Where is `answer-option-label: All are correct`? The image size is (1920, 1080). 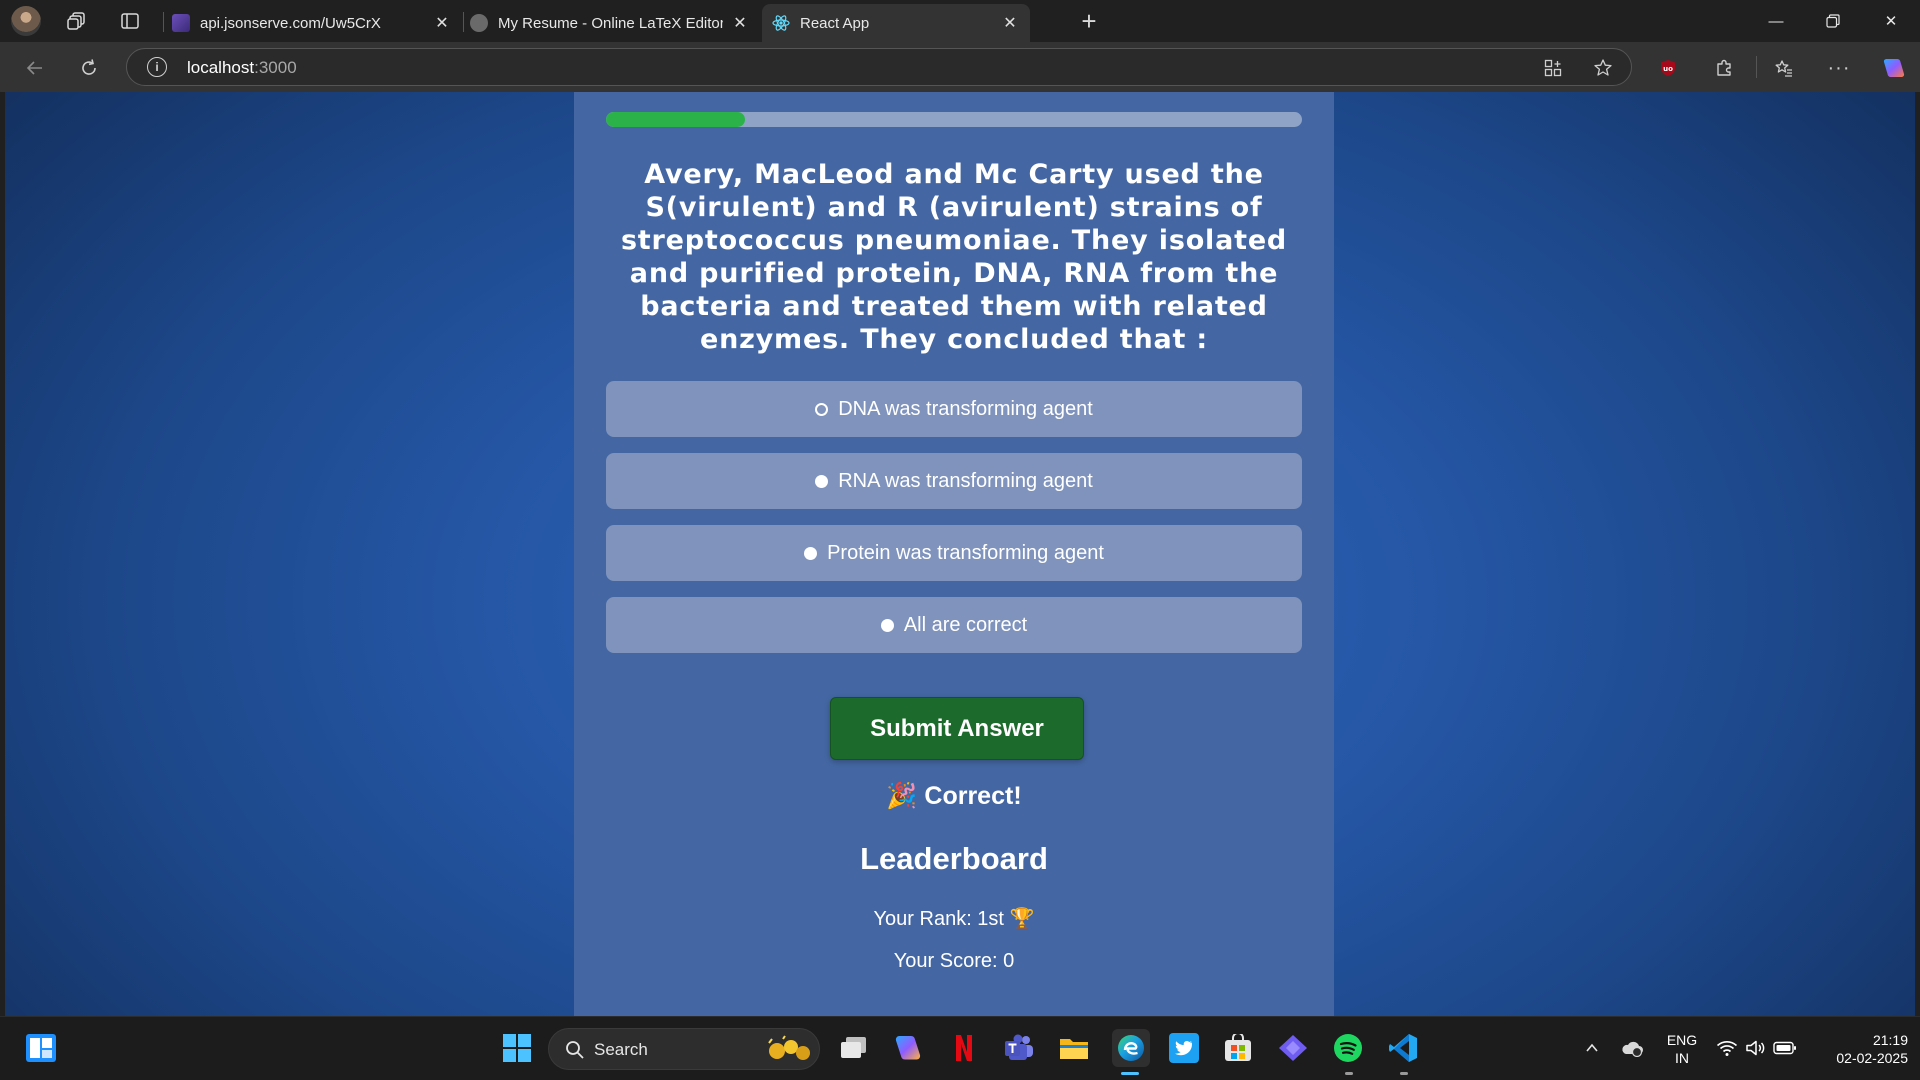 answer-option-label: All are correct is located at coordinates (965, 624).